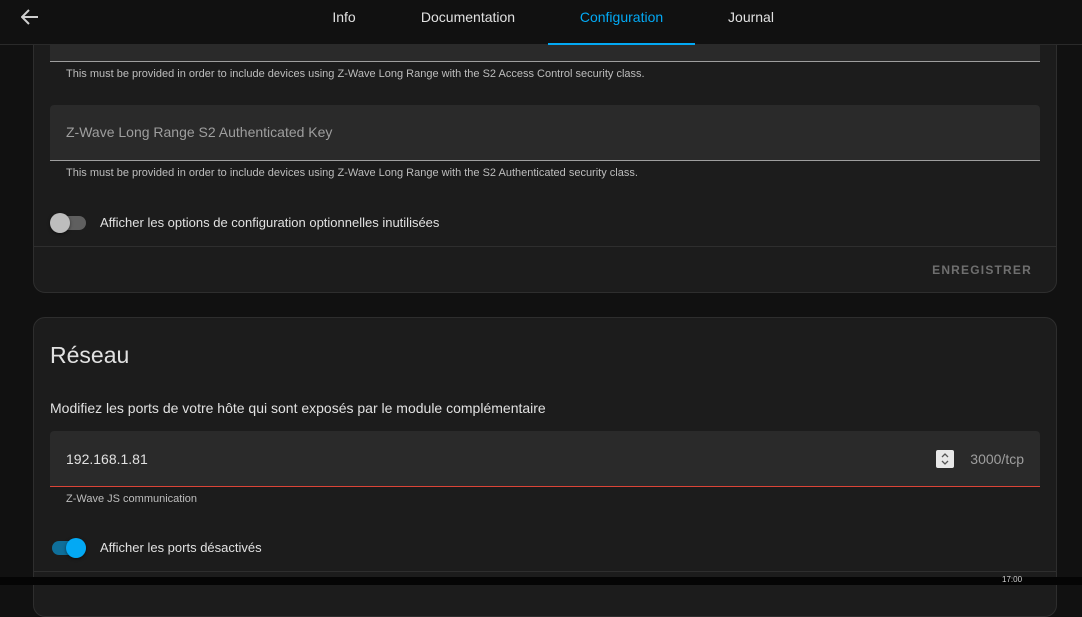 The image size is (1082, 617). What do you see at coordinates (751, 16) in the screenshot?
I see `tab-journal-label: Journal` at bounding box center [751, 16].